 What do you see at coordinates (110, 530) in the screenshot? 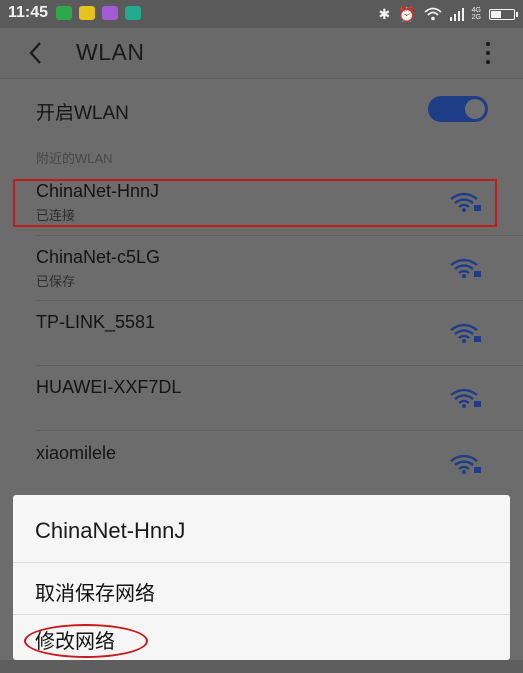
I see `dialog-title: ChinaNet-HnnJ` at bounding box center [110, 530].